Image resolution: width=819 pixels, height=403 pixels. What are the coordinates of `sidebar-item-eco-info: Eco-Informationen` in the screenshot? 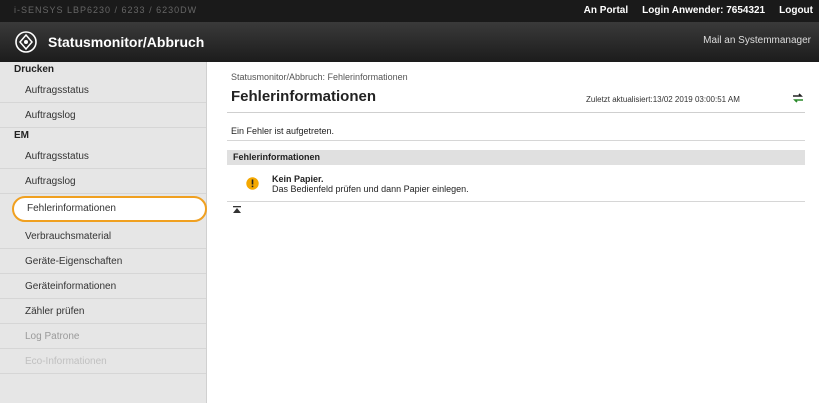 It's located at (103, 361).